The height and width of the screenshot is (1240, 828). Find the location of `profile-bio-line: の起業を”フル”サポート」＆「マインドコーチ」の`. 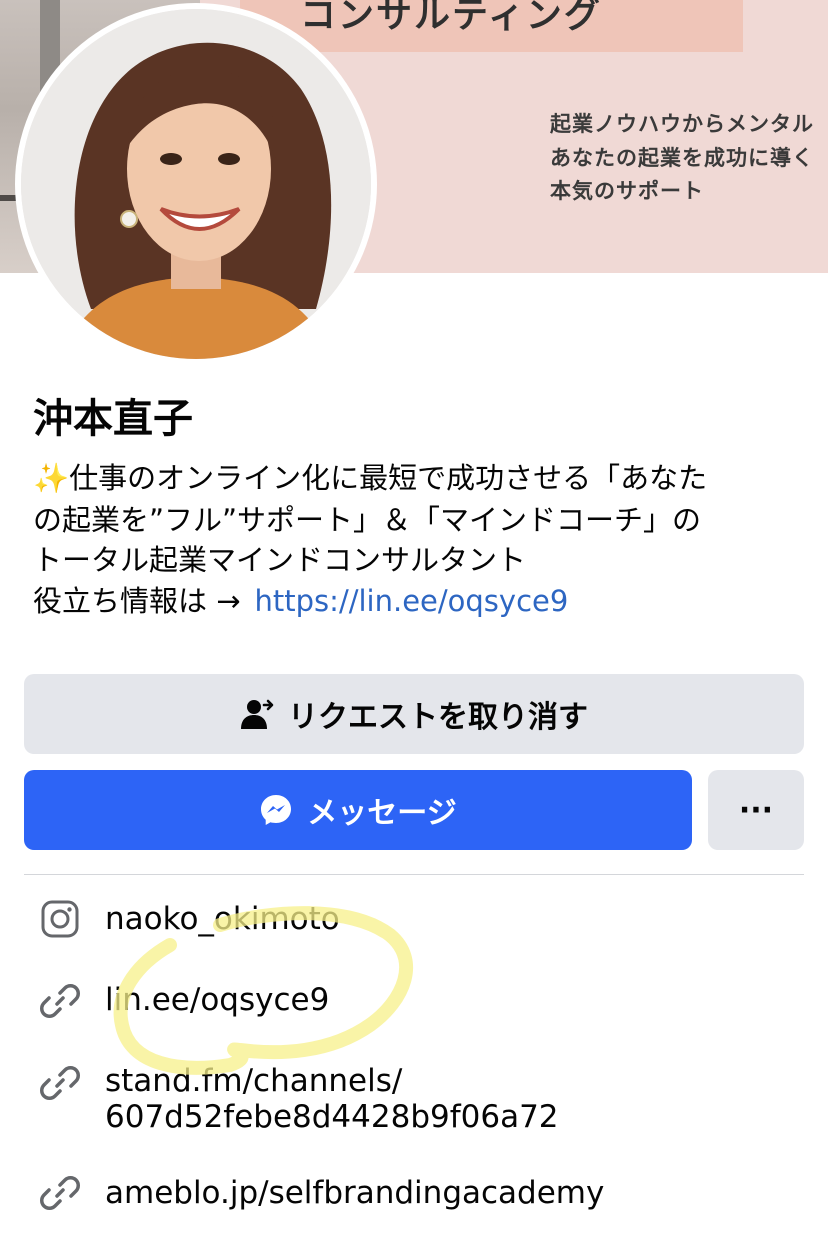

profile-bio-line: の起業を”フル”サポート」＆「マインドコーチ」の is located at coordinates (367, 520).